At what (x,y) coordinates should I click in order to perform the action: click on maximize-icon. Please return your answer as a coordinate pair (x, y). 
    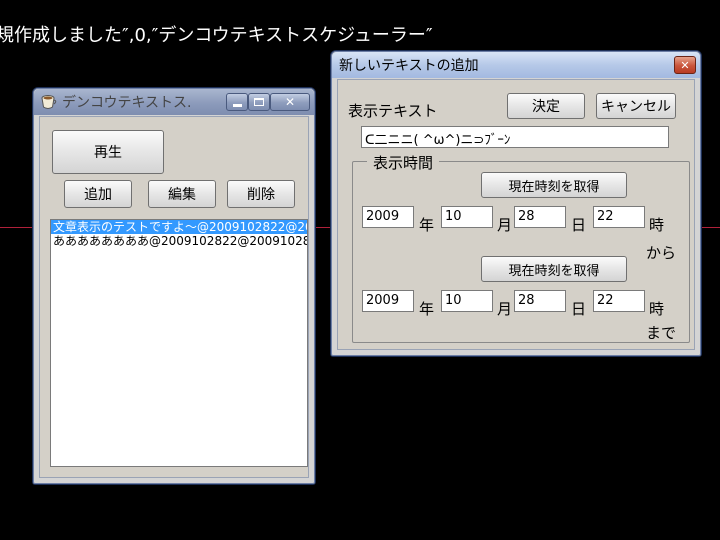
    Looking at the image, I should click on (259, 102).